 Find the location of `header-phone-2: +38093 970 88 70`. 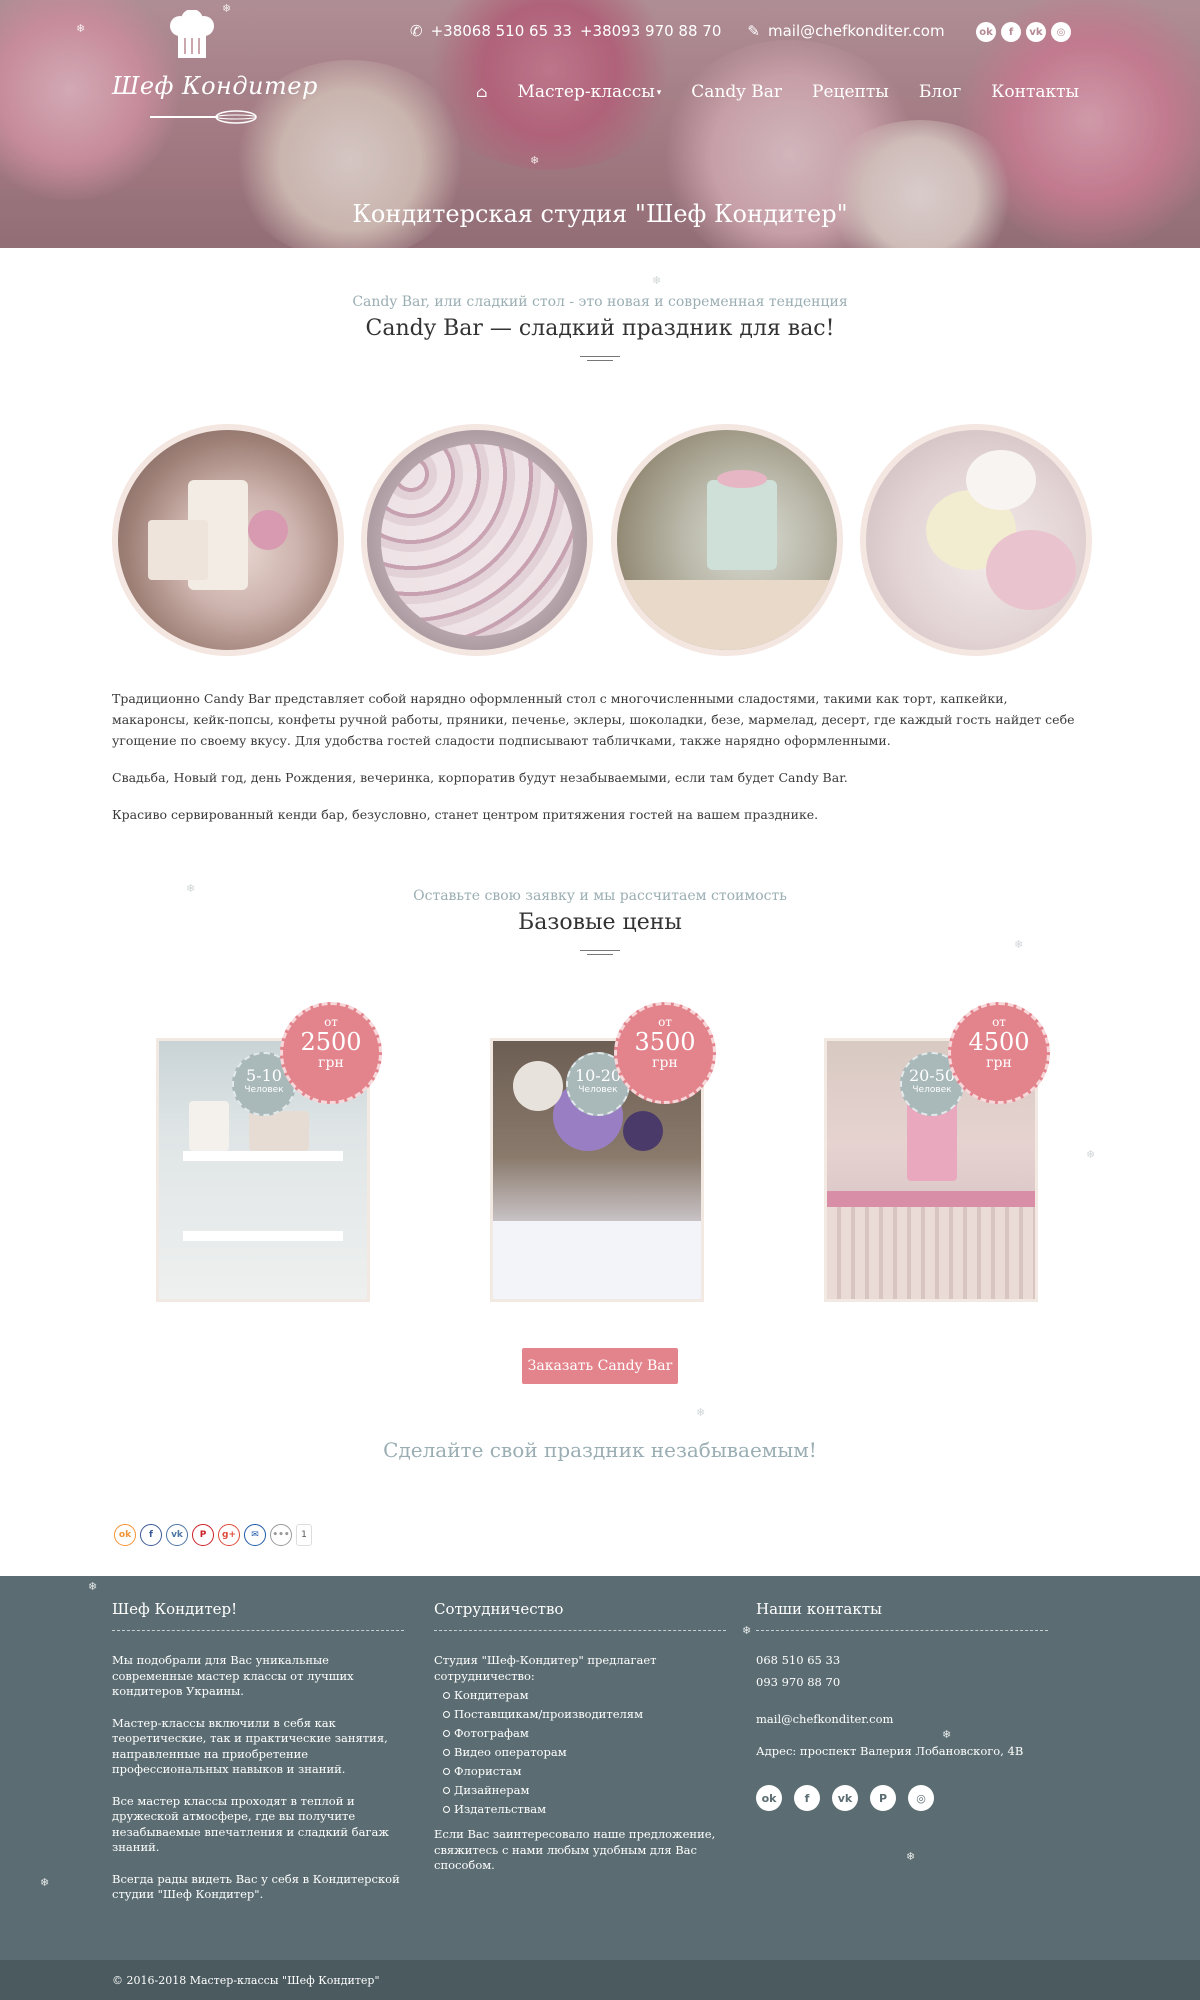

header-phone-2: +38093 970 88 70 is located at coordinates (650, 31).